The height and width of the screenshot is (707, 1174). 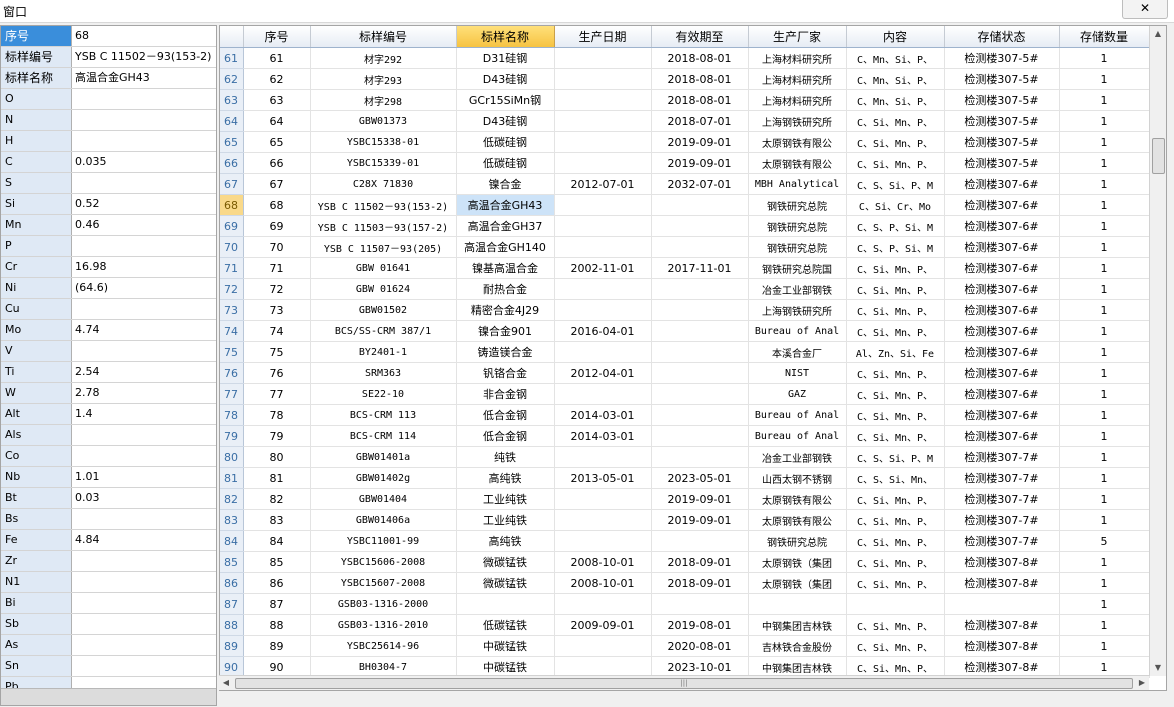 What do you see at coordinates (108, 36) in the screenshot?
I see `property-row: 序号 68` at bounding box center [108, 36].